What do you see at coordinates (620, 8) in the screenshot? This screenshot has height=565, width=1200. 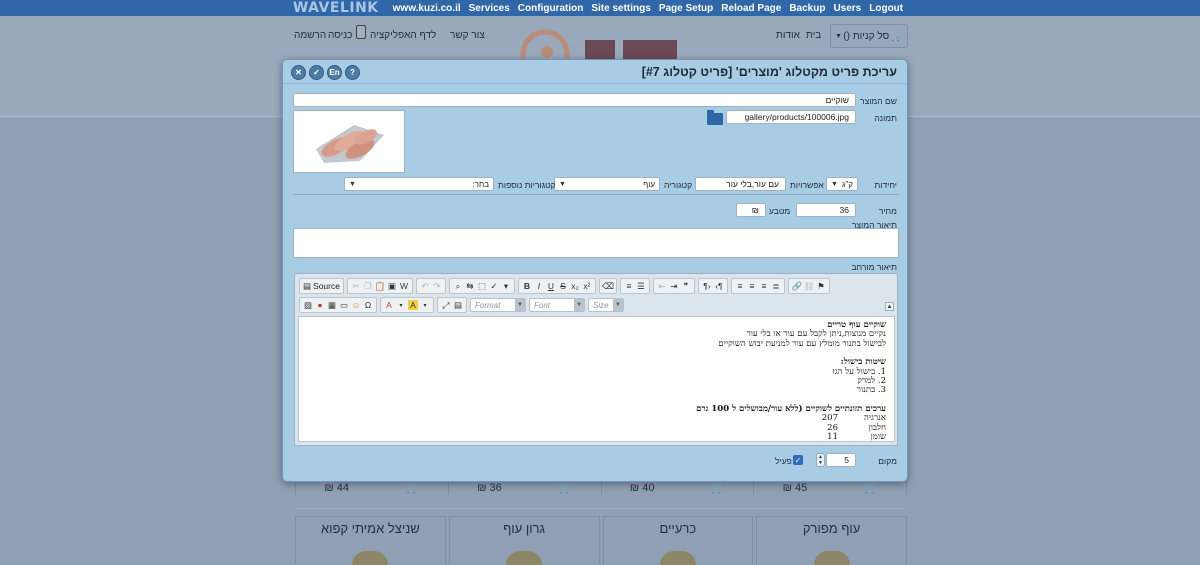 I see `topbar-link-site-settings: Site settings` at bounding box center [620, 8].